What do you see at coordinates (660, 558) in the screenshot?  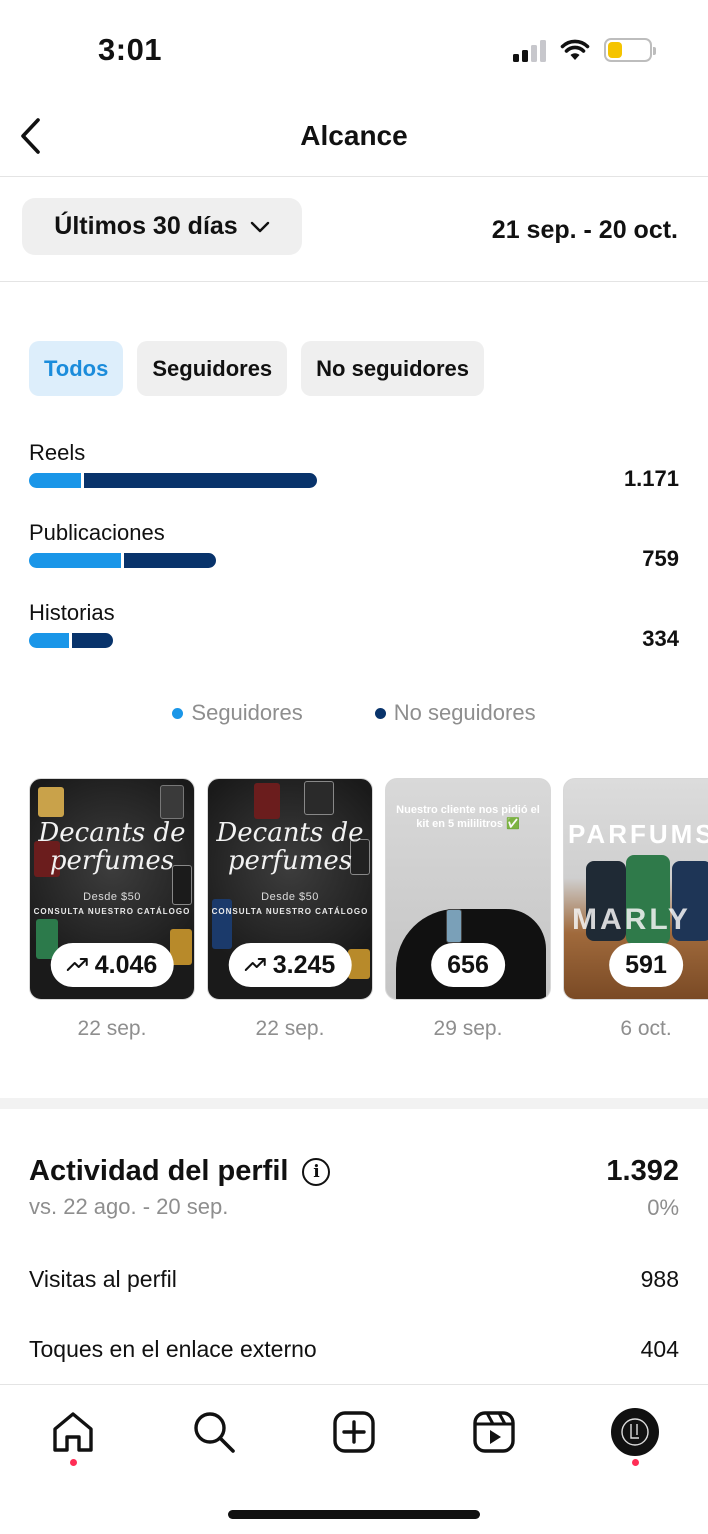 I see `breakdown-value: 759` at bounding box center [660, 558].